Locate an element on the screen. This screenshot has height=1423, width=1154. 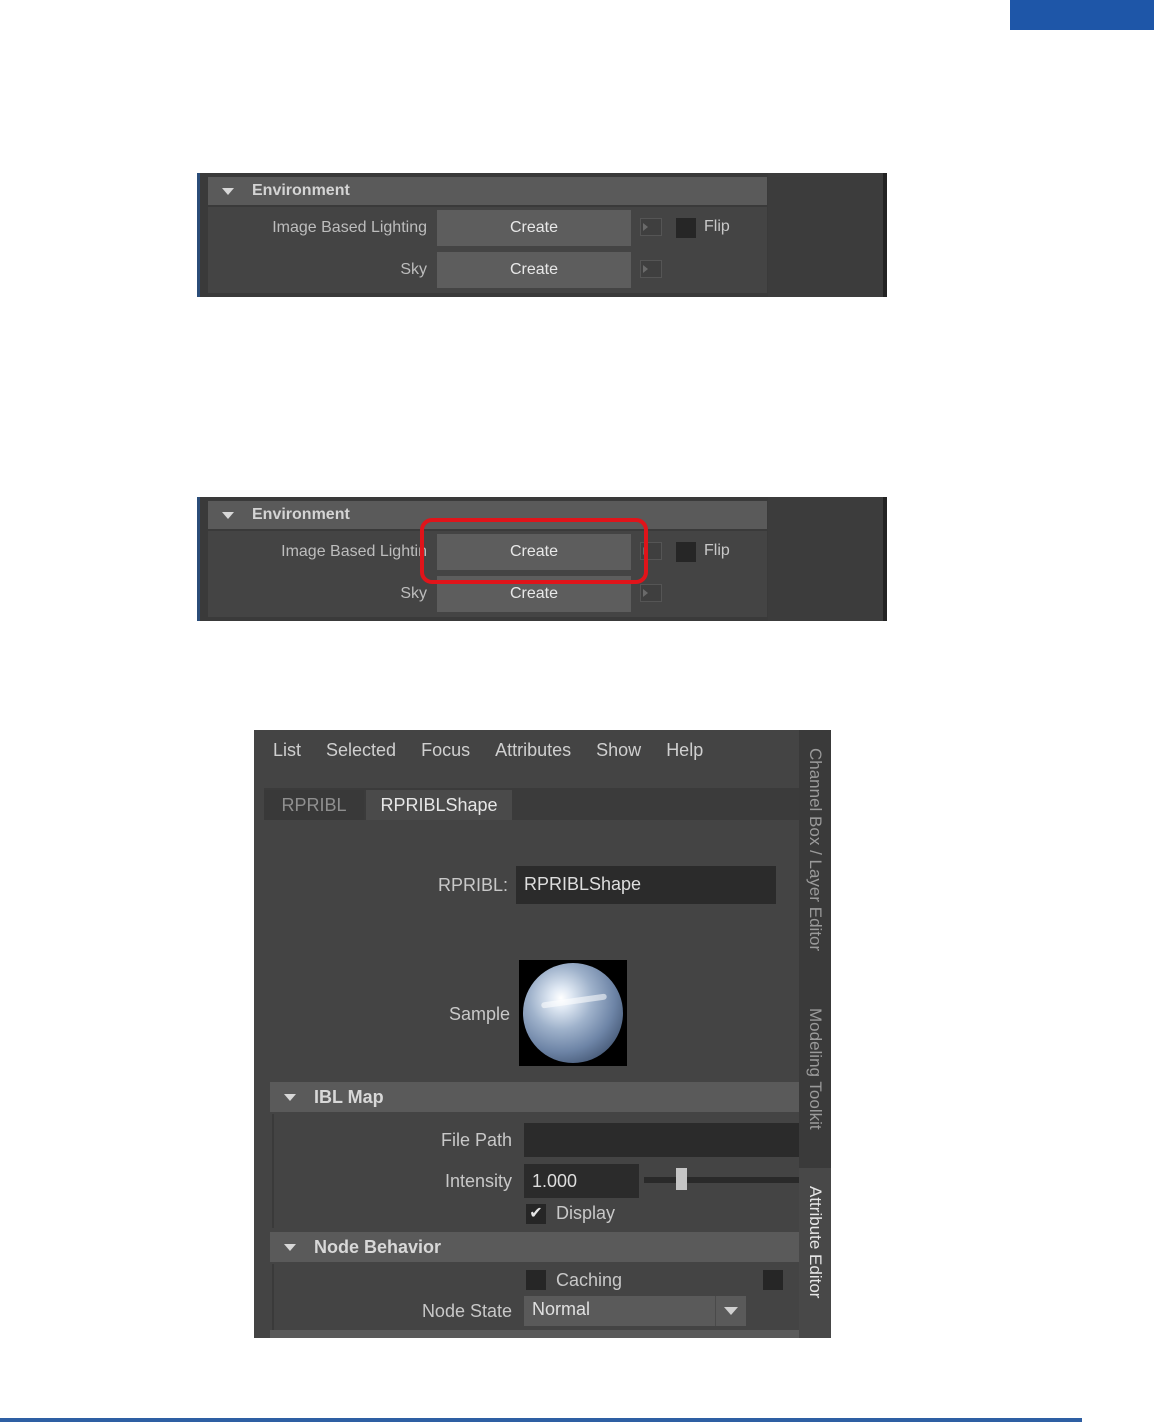
node-state-dropdown: Normal is located at coordinates (635, 1311).